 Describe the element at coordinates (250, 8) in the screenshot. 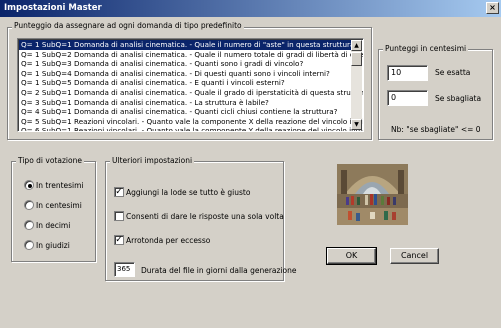

I see `title-bar: Impostazioni Master` at that location.